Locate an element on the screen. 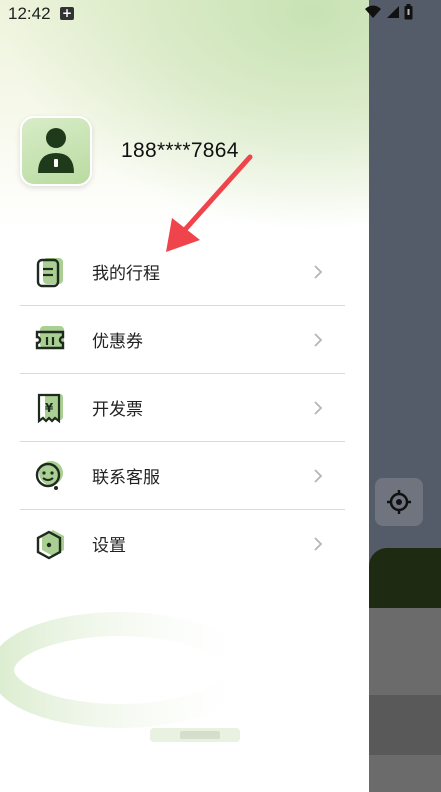 The height and width of the screenshot is (792, 441). menu-item-coupons: 优惠券 is located at coordinates (182, 340).